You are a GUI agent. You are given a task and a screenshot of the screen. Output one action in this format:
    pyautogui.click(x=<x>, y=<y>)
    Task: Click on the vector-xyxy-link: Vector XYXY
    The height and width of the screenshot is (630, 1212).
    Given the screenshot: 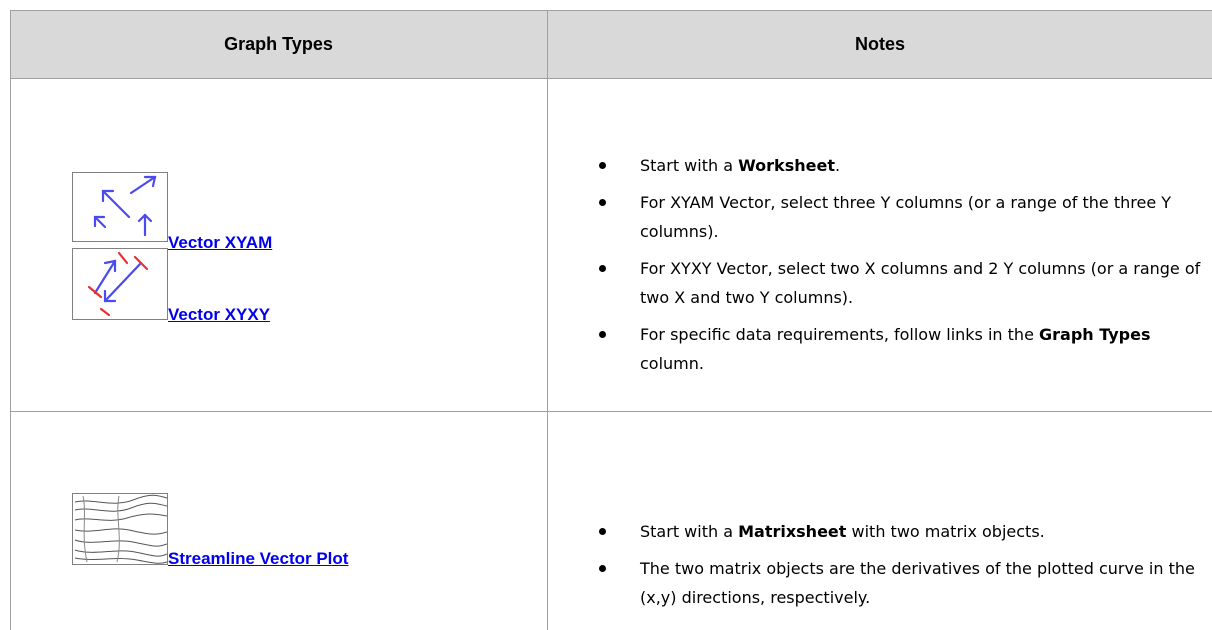 What is the action you would take?
    pyautogui.click(x=219, y=315)
    